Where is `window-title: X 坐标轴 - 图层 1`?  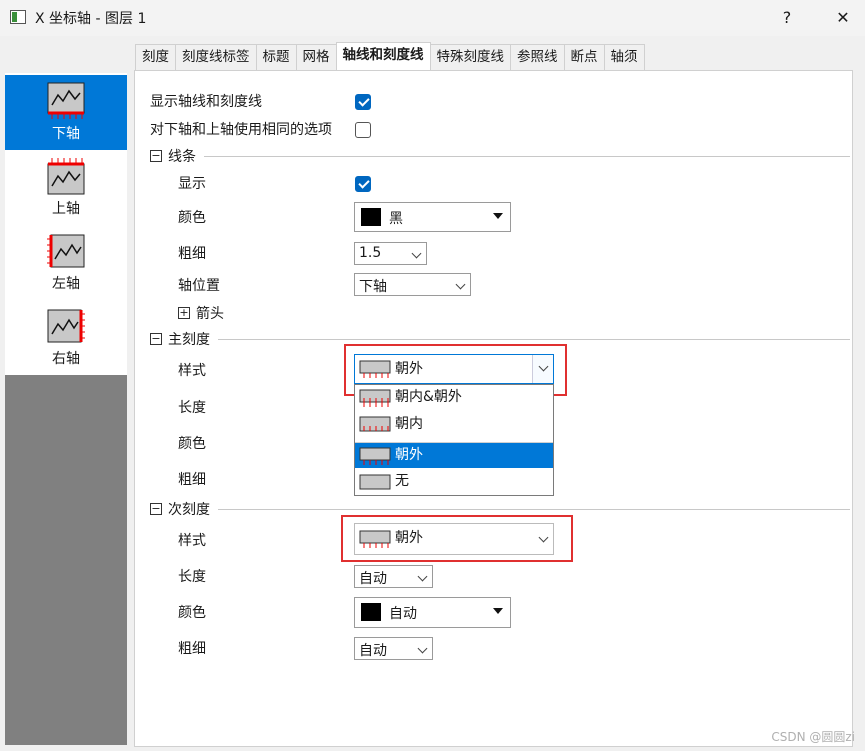
window-title: X 坐标轴 - 图层 1 is located at coordinates (91, 19).